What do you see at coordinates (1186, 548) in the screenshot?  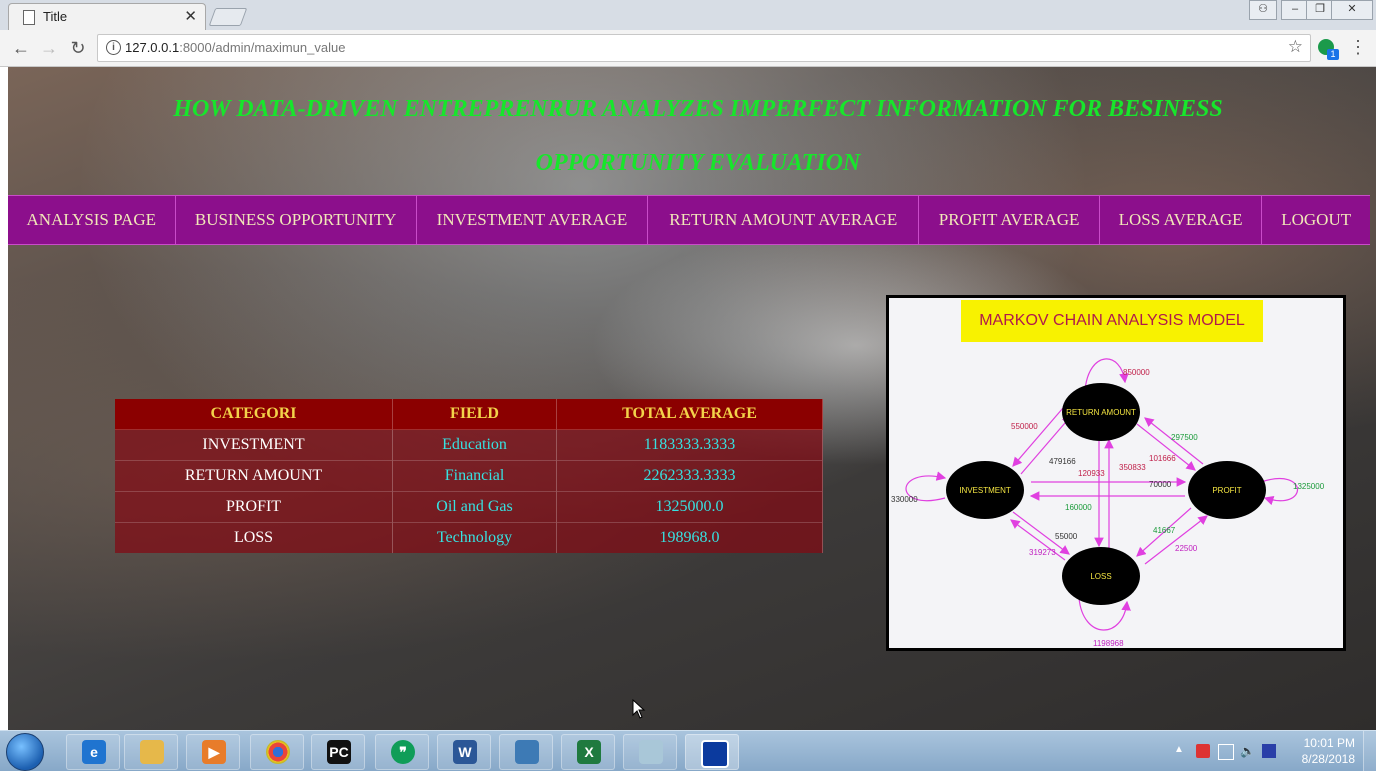 I see `edge-label: 22500` at bounding box center [1186, 548].